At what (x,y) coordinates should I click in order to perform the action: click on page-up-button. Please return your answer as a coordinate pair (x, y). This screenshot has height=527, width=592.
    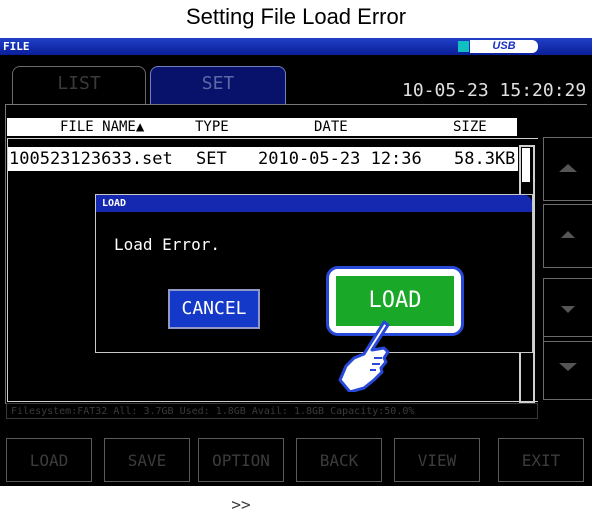
    Looking at the image, I should click on (567, 169).